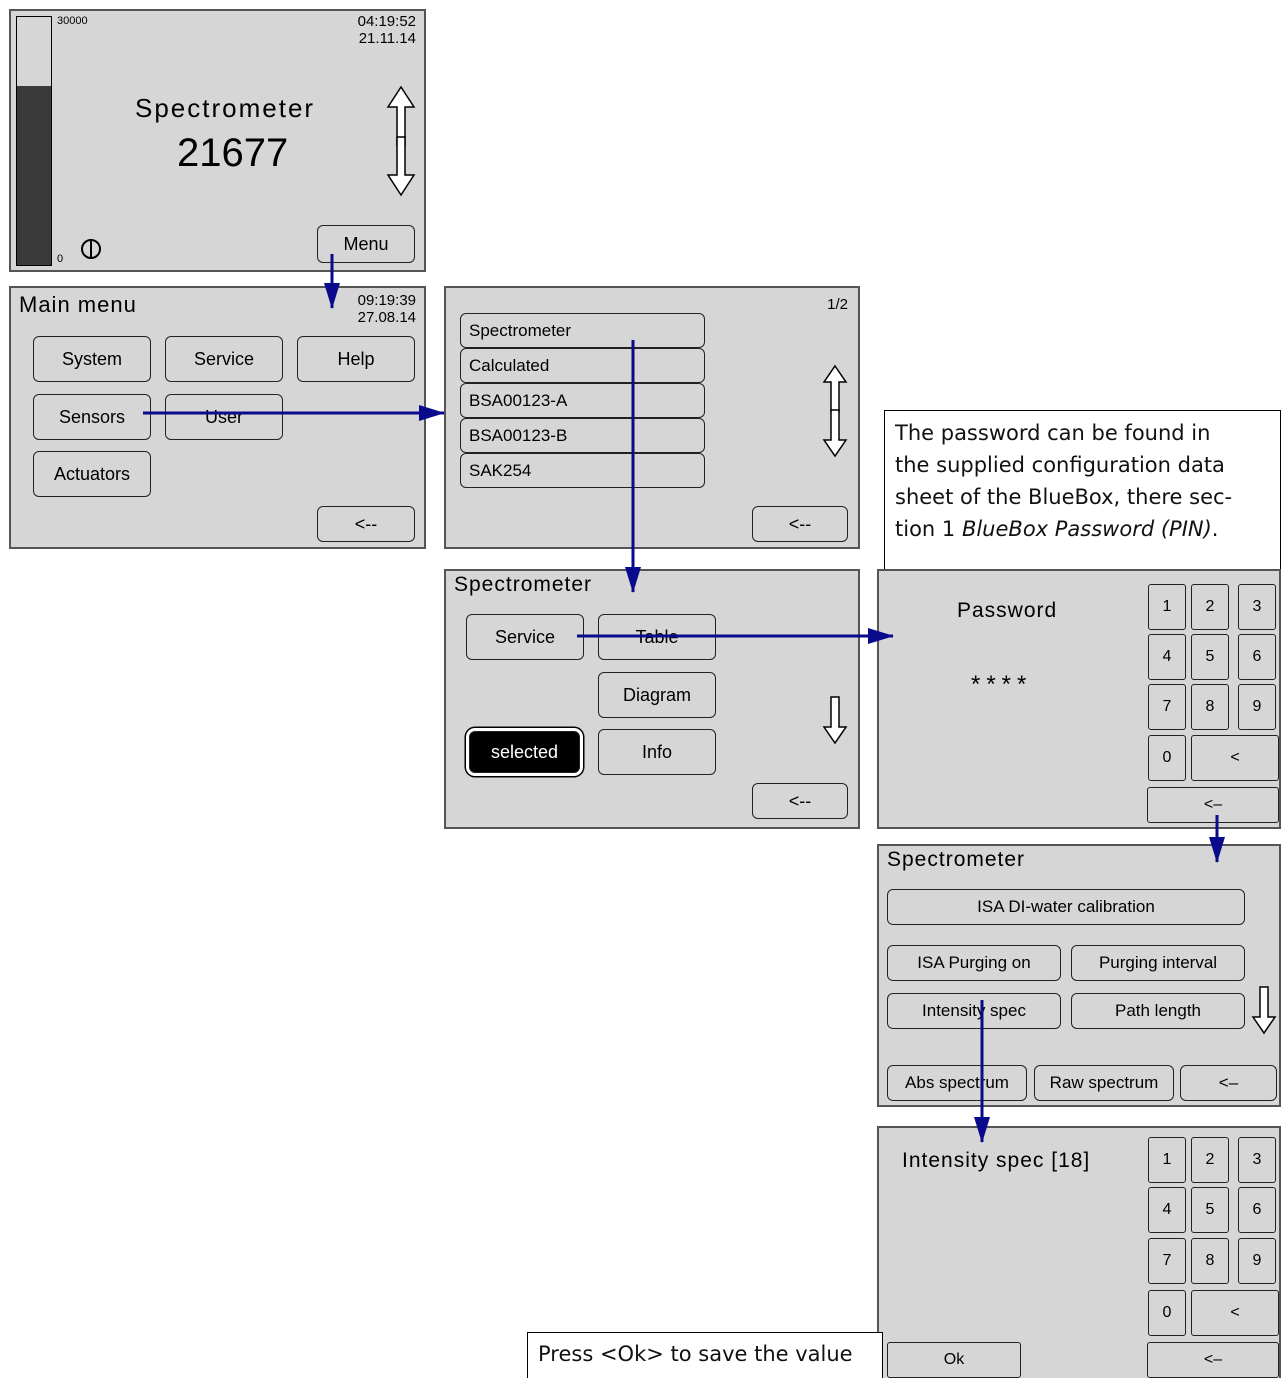 The width and height of the screenshot is (1281, 1378). Describe the element at coordinates (34, 175) in the screenshot. I see `level-bar-fill` at that location.